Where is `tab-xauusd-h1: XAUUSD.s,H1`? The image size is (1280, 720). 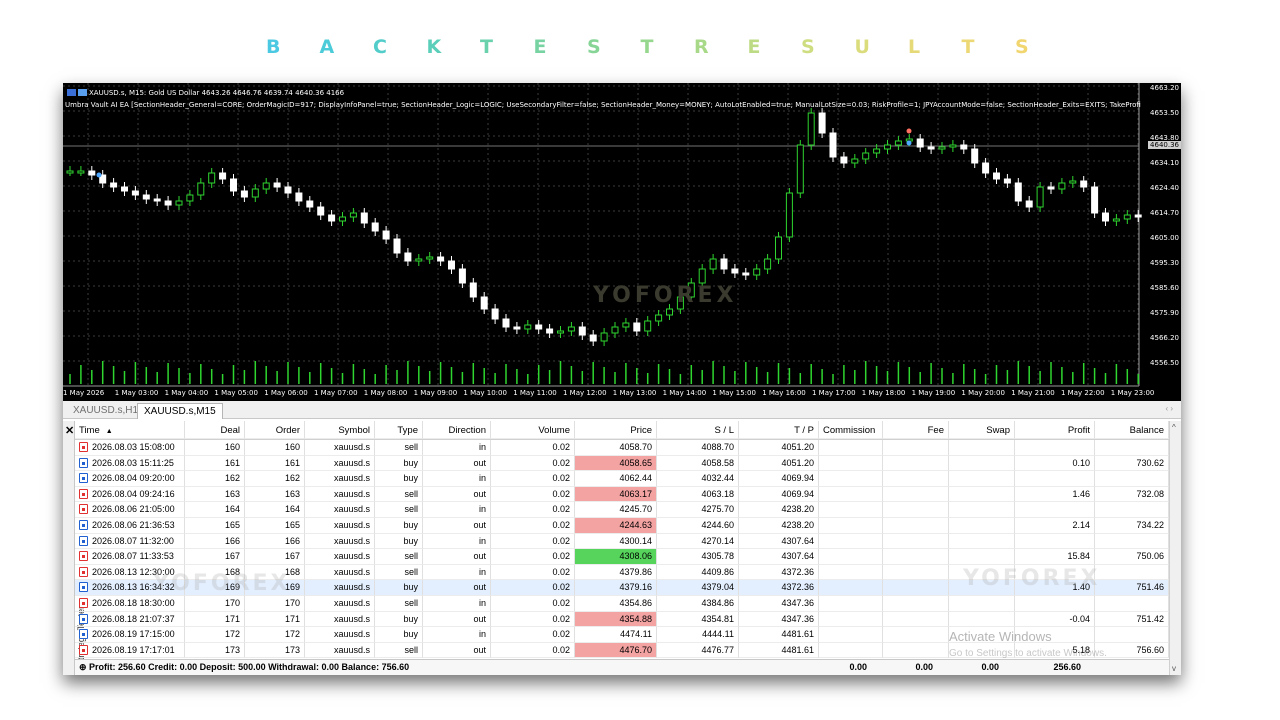
tab-xauusd-h1: XAUUSD.s,H1 is located at coordinates (105, 411).